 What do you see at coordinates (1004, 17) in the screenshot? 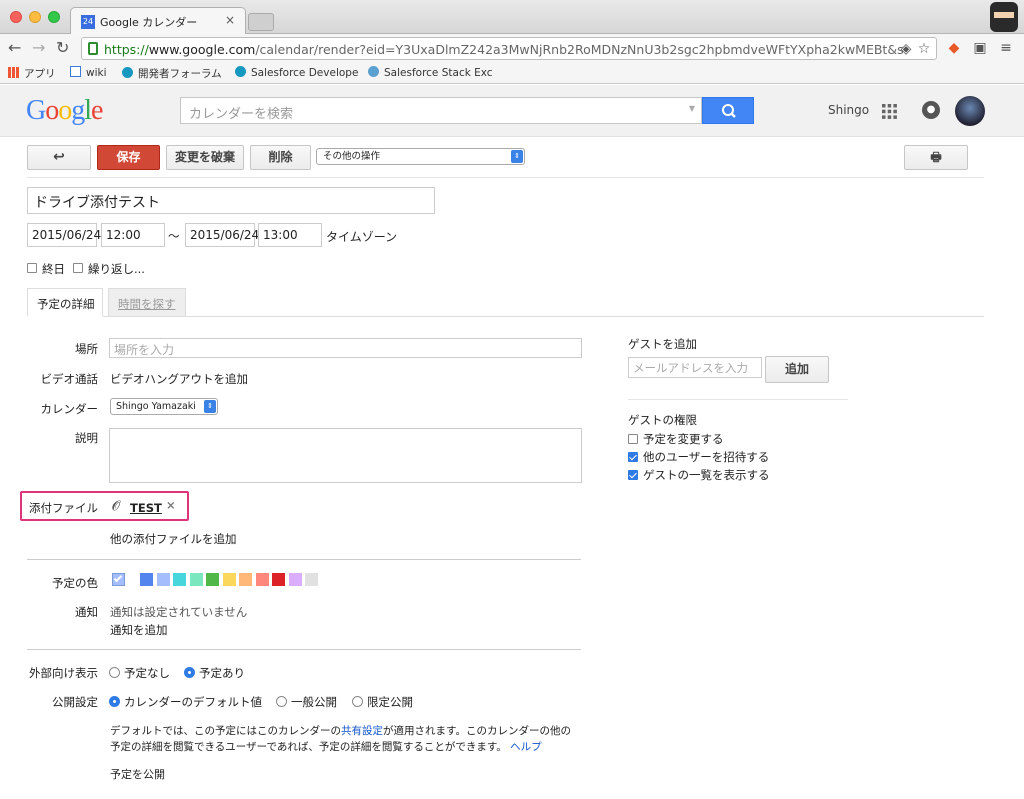
I see `profile-ninja-icon` at bounding box center [1004, 17].